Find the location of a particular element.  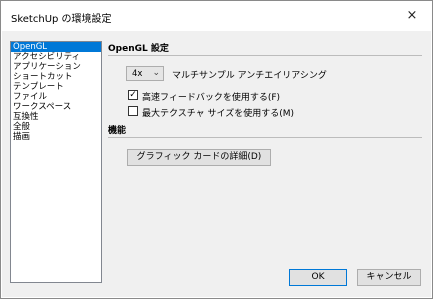

sidebar-item-applications: アプリケーション is located at coordinates (56, 67).